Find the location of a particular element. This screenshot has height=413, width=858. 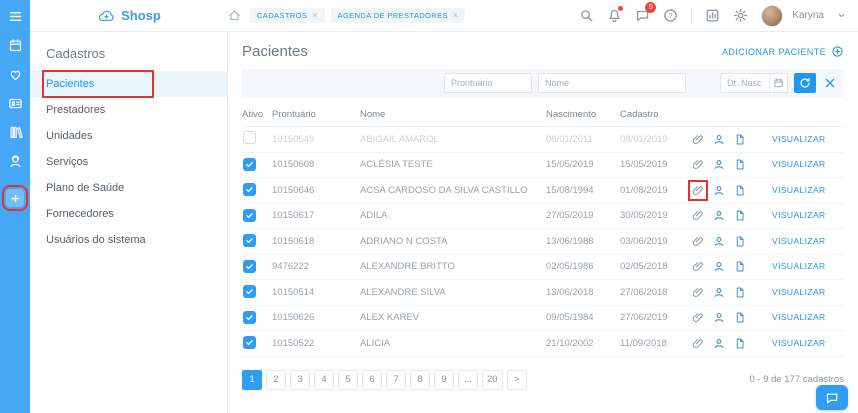

sidenav-item: Serviços is located at coordinates (128, 162).